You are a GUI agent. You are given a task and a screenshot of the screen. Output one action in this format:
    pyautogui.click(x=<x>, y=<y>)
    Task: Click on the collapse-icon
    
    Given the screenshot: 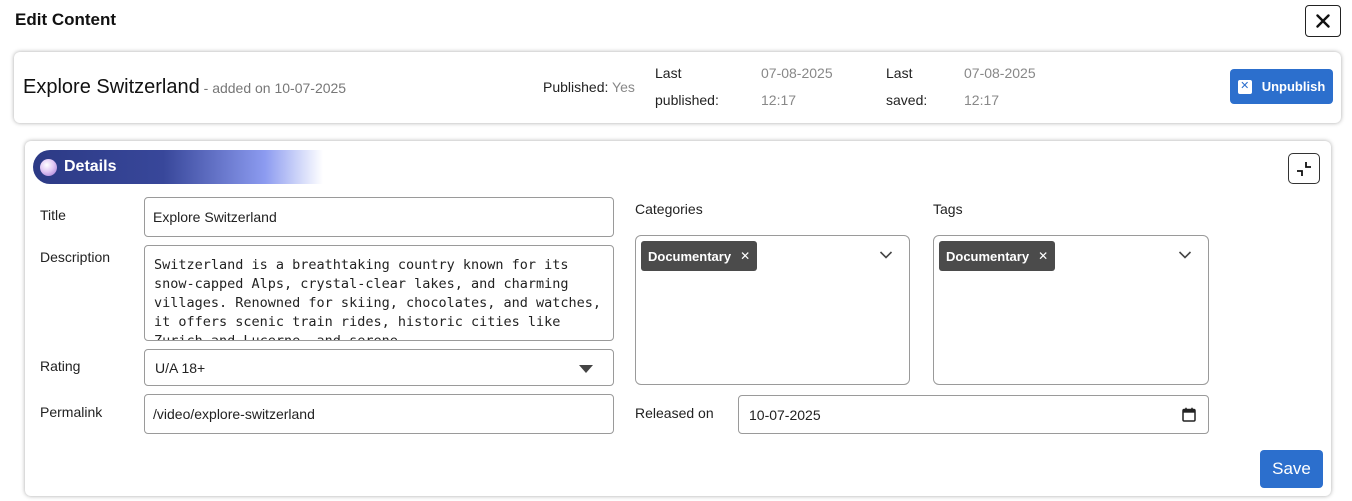 What is the action you would take?
    pyautogui.click(x=1304, y=168)
    